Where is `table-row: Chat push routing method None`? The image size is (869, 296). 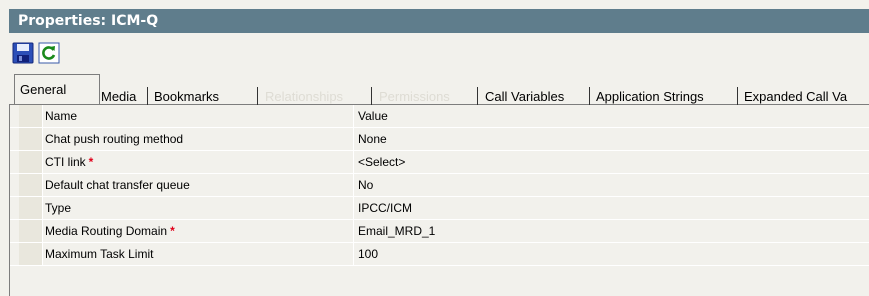
table-row: Chat push routing method None is located at coordinates (439, 139).